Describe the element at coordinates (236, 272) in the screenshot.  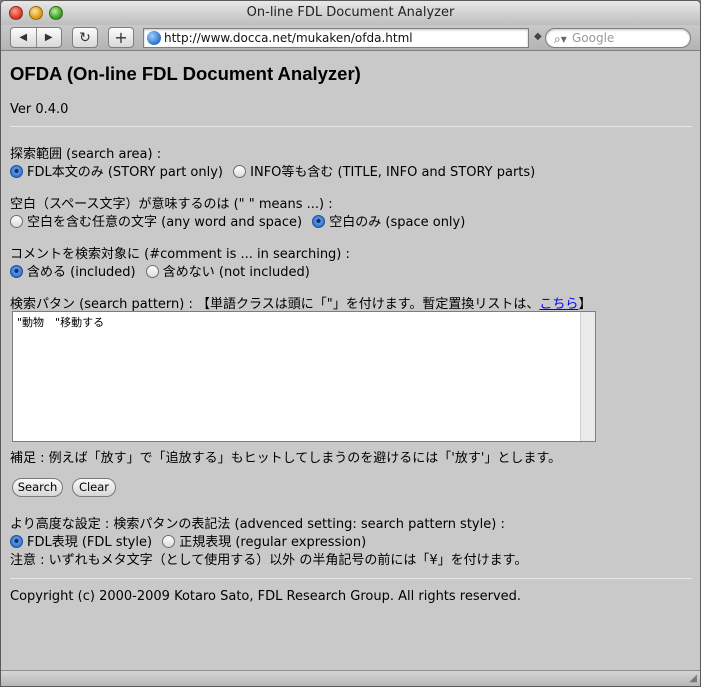
I see `radio-label: 含めない (not included)` at that location.